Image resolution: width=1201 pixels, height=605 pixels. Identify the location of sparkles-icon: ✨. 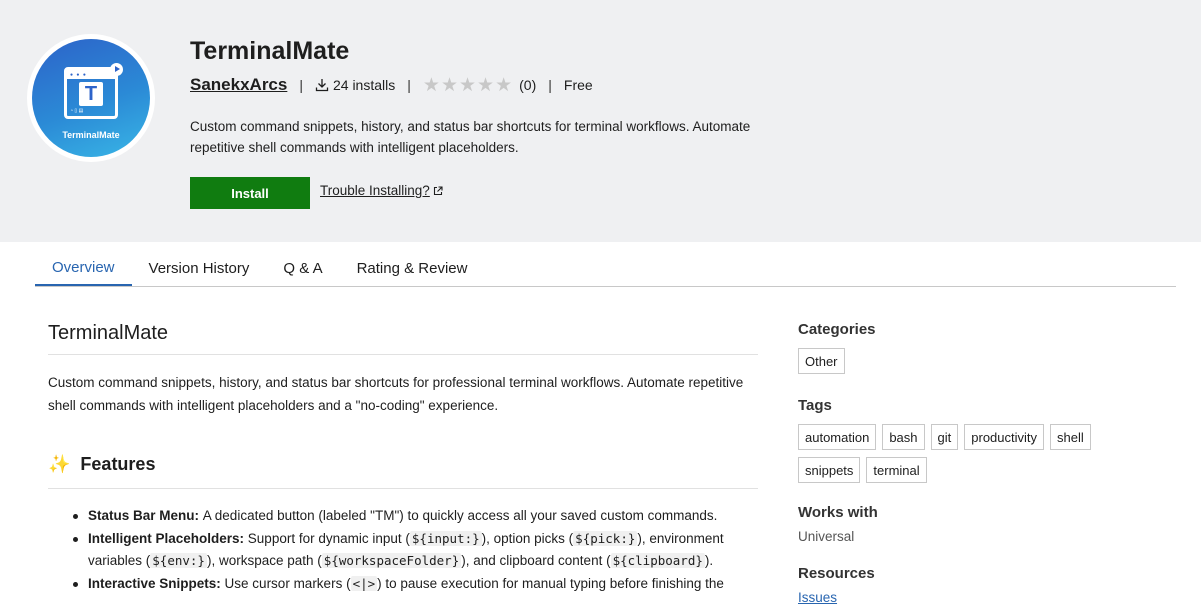
(59, 464).